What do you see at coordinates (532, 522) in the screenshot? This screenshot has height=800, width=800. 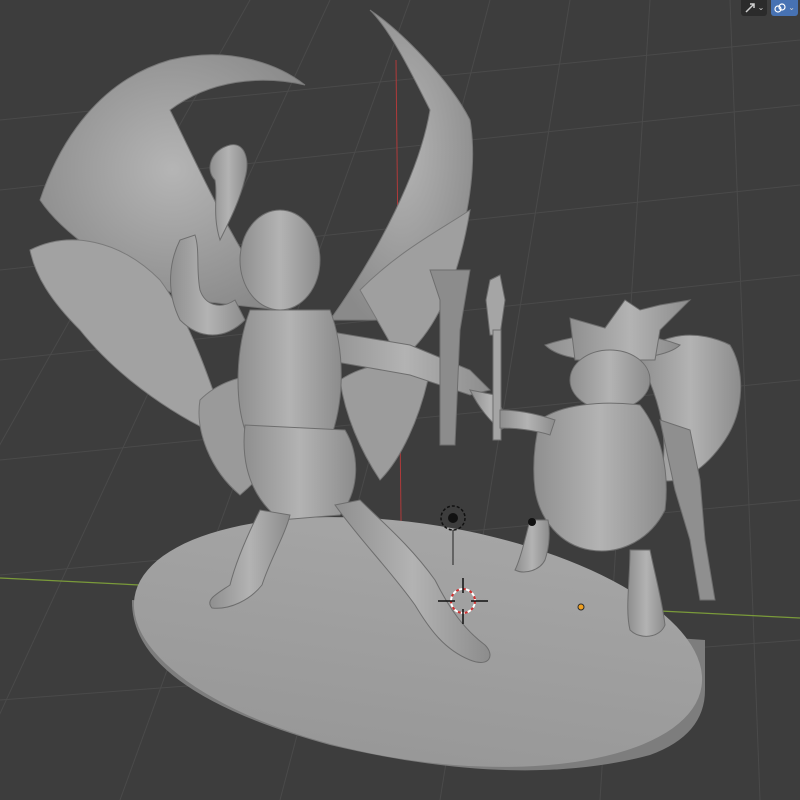 I see `camera-object` at bounding box center [532, 522].